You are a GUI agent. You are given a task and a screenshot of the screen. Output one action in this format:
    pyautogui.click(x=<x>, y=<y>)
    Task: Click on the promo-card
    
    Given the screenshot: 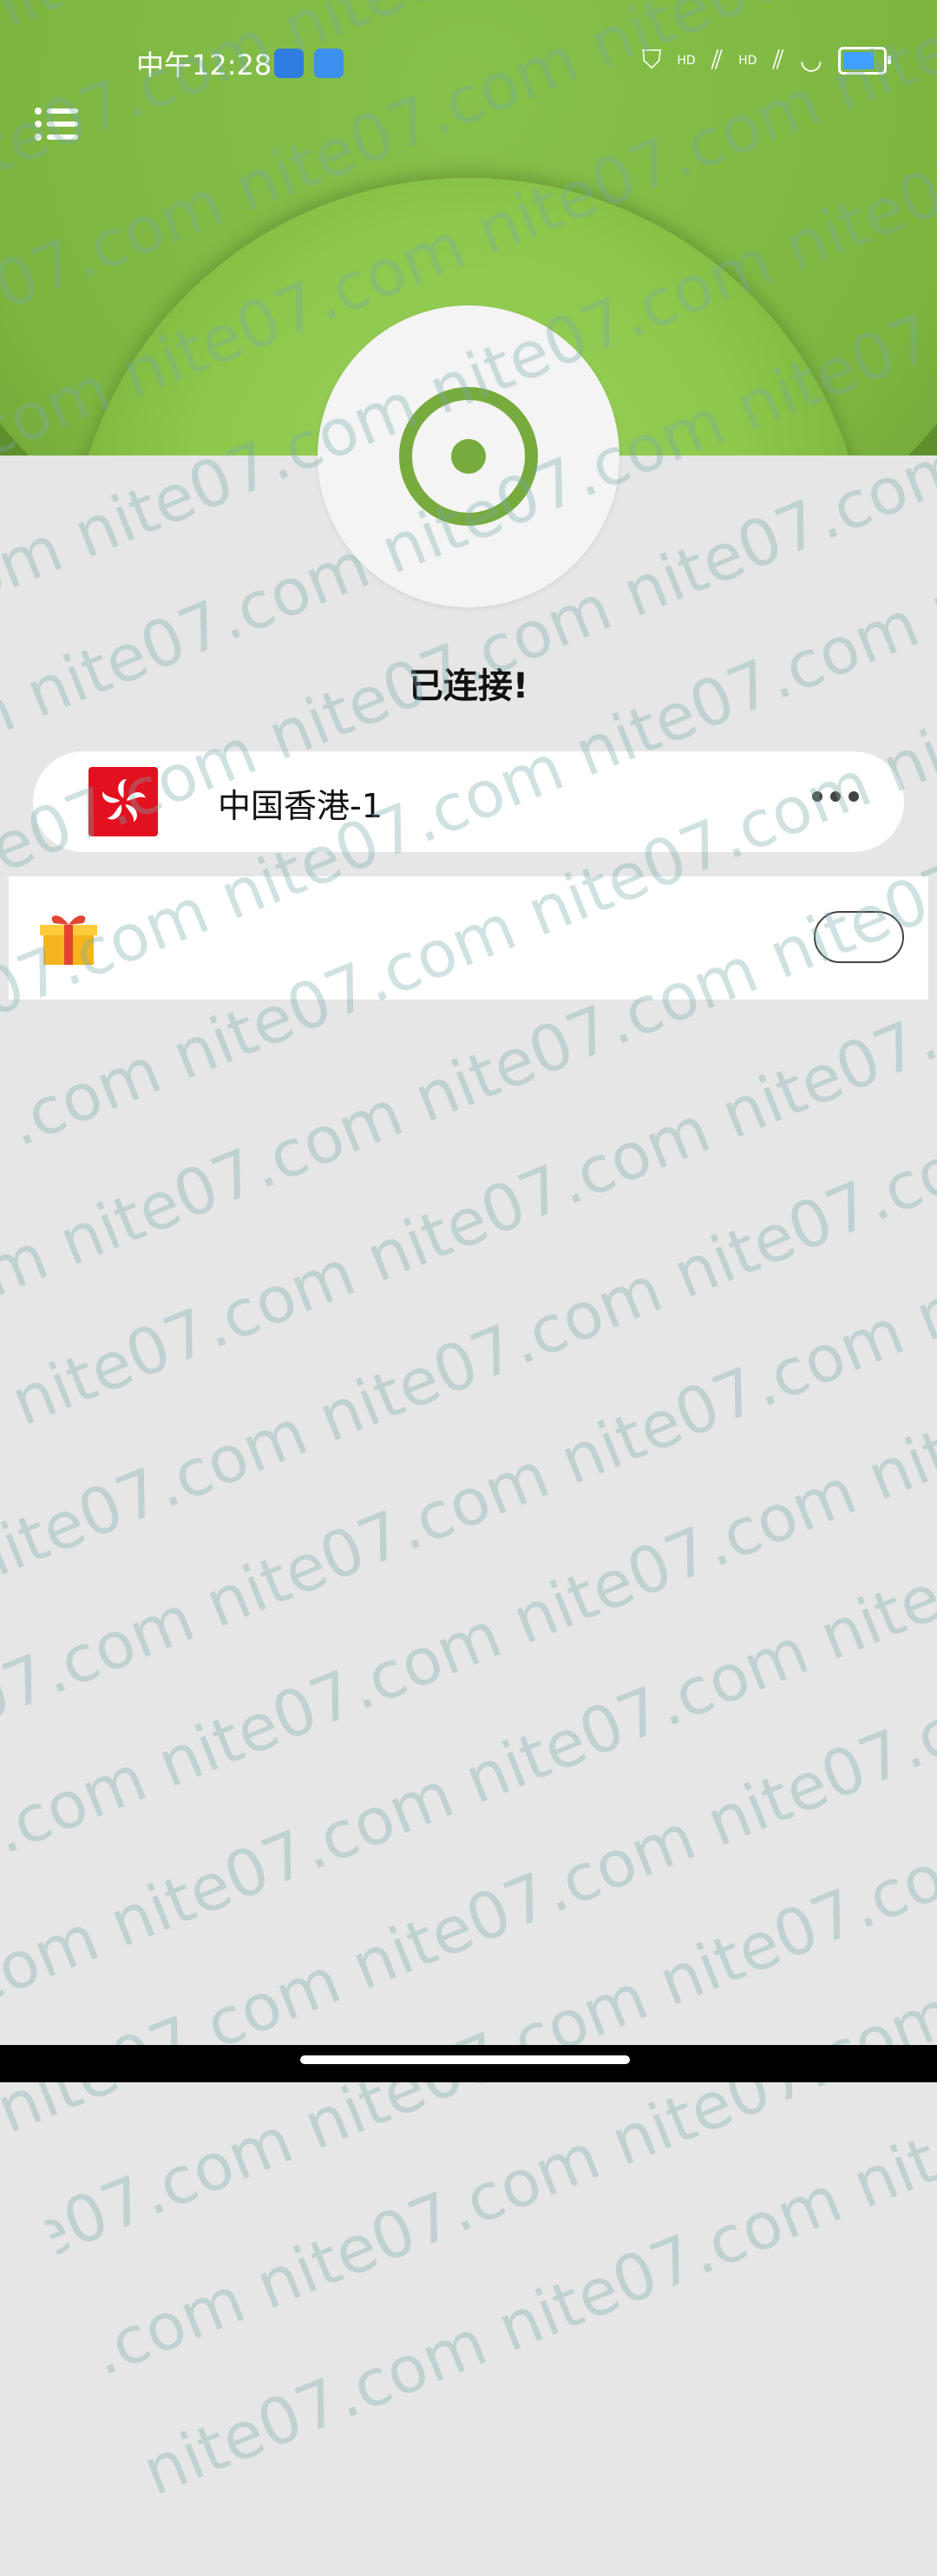 What is the action you would take?
    pyautogui.click(x=468, y=938)
    